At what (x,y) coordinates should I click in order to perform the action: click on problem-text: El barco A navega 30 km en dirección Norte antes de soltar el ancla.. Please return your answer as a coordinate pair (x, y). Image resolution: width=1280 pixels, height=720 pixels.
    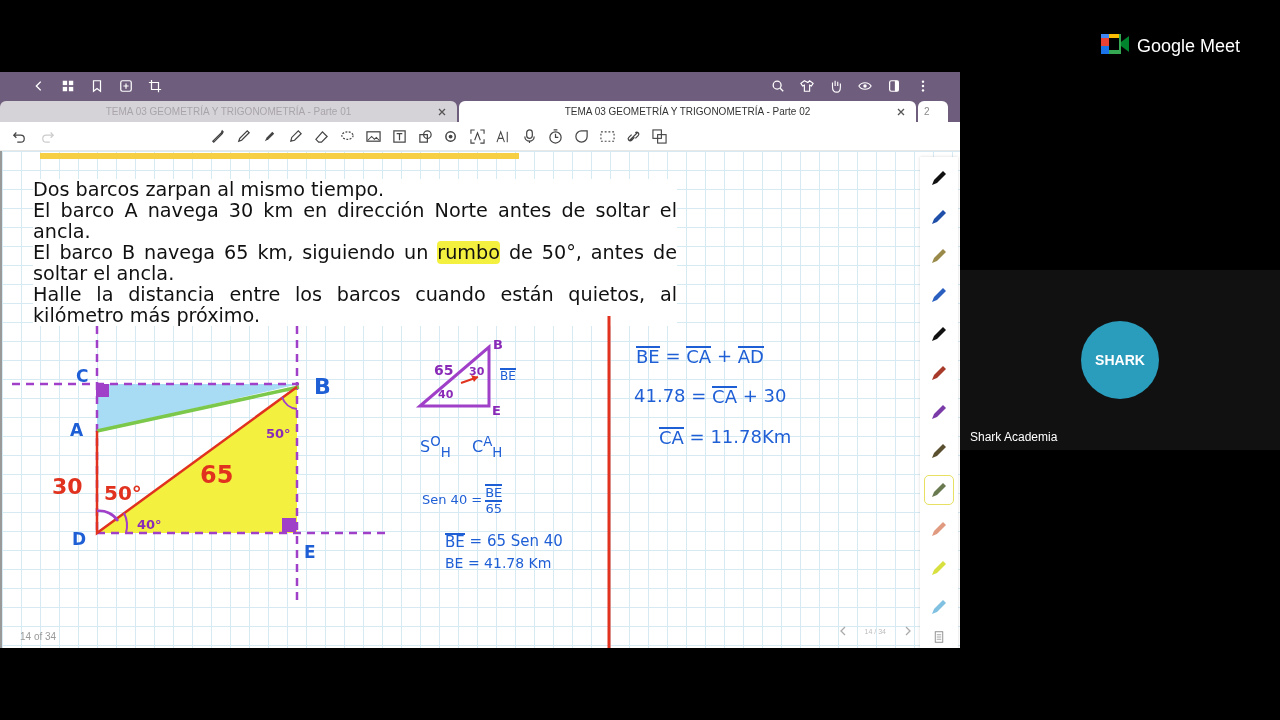
    Looking at the image, I should click on (355, 221).